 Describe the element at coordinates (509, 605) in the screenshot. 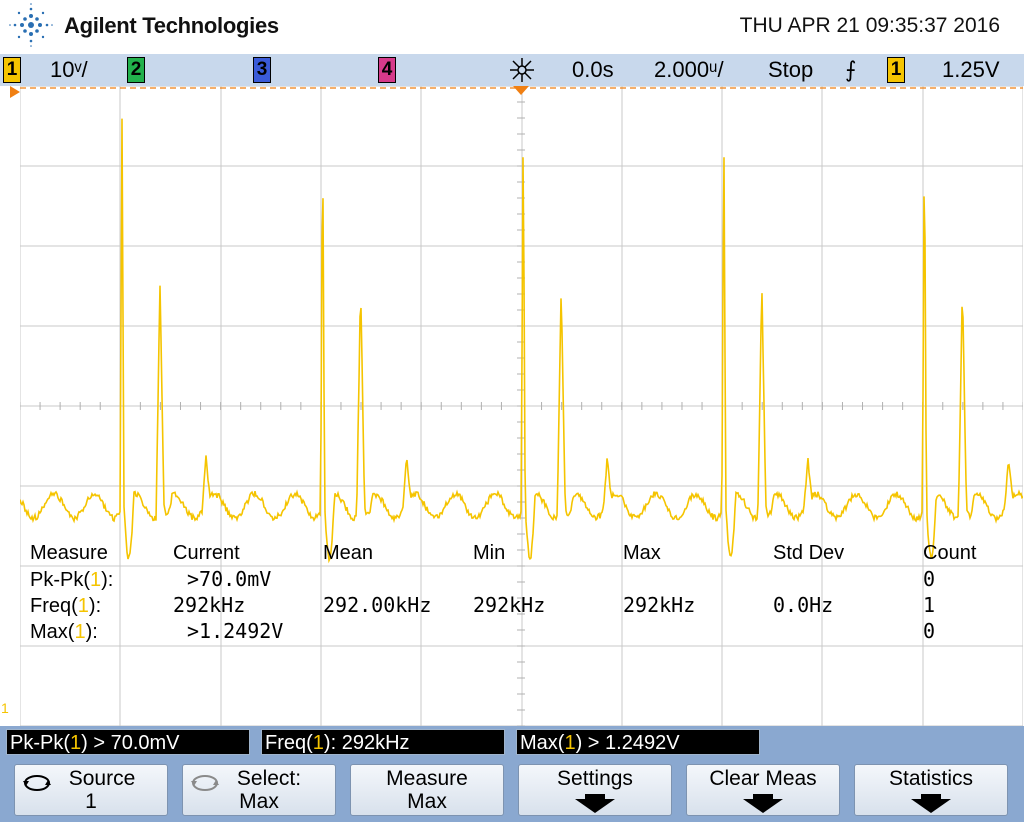

I see `measure-min: 292kHz` at that location.